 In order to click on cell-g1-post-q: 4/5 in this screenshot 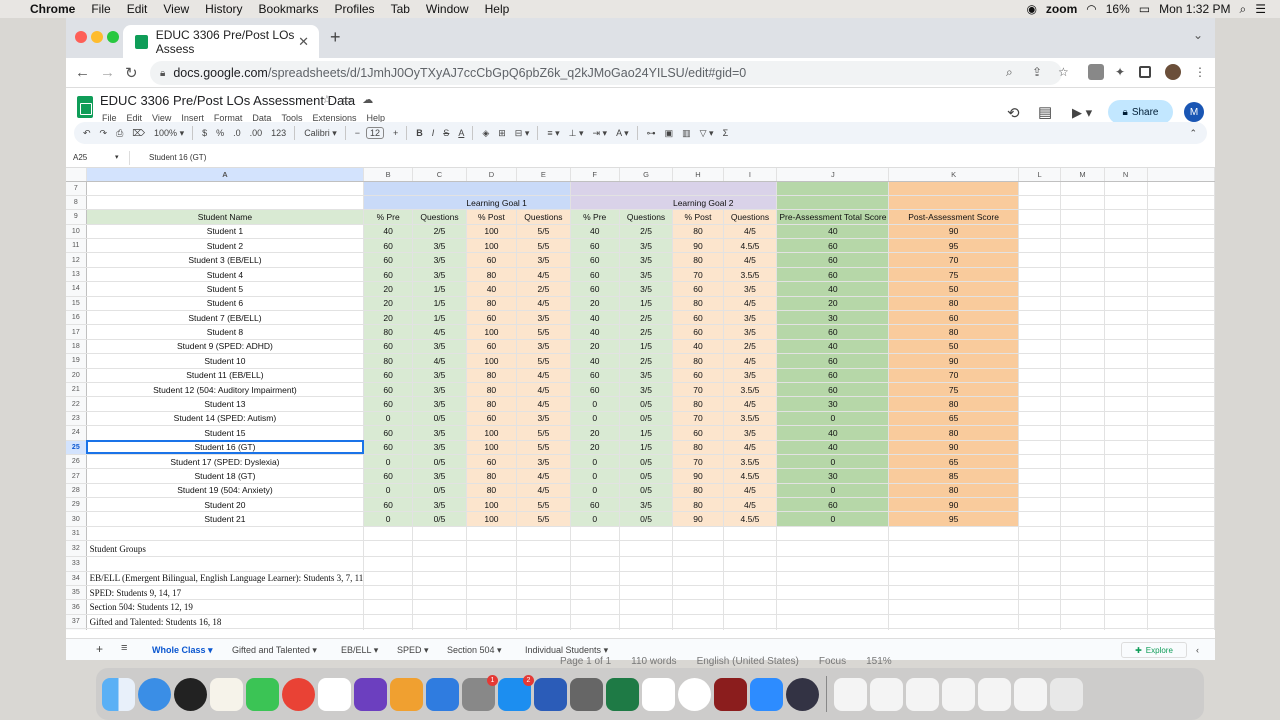, I will do `click(543, 390)`.